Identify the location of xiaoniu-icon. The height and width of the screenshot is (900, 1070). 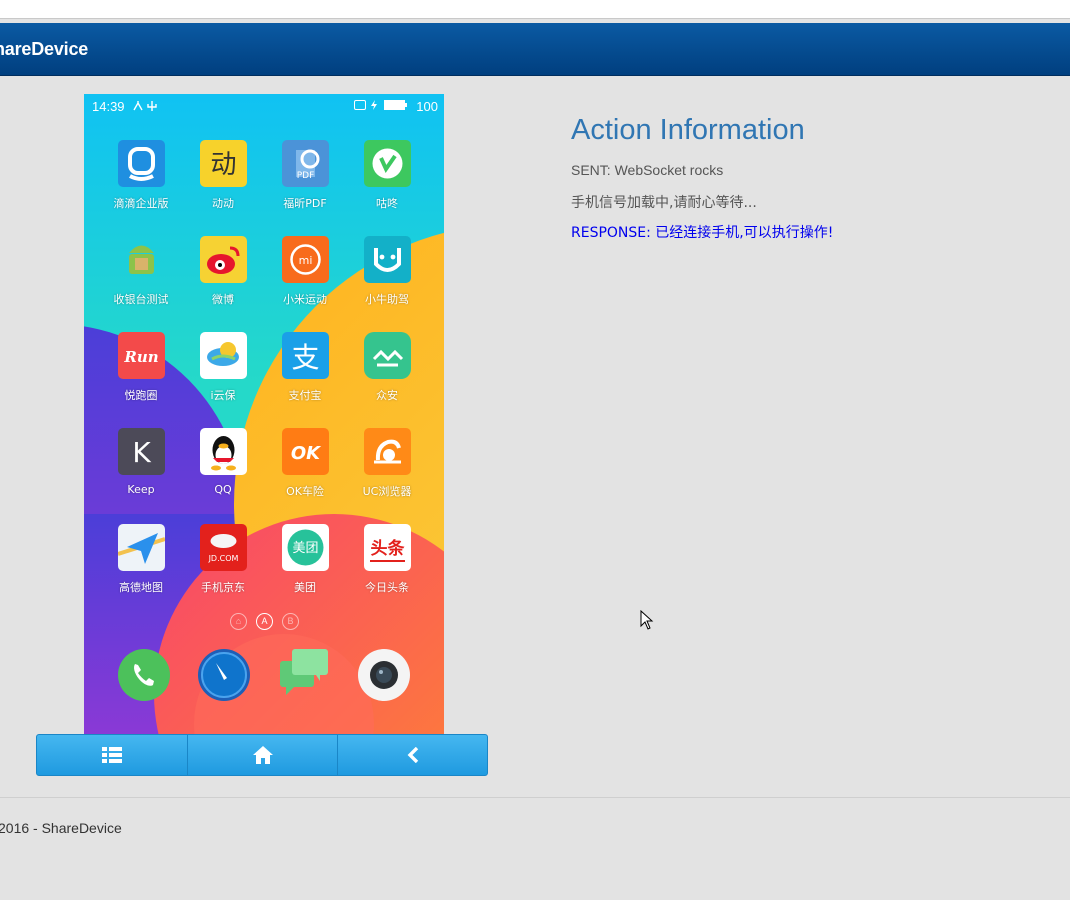
(387, 259).